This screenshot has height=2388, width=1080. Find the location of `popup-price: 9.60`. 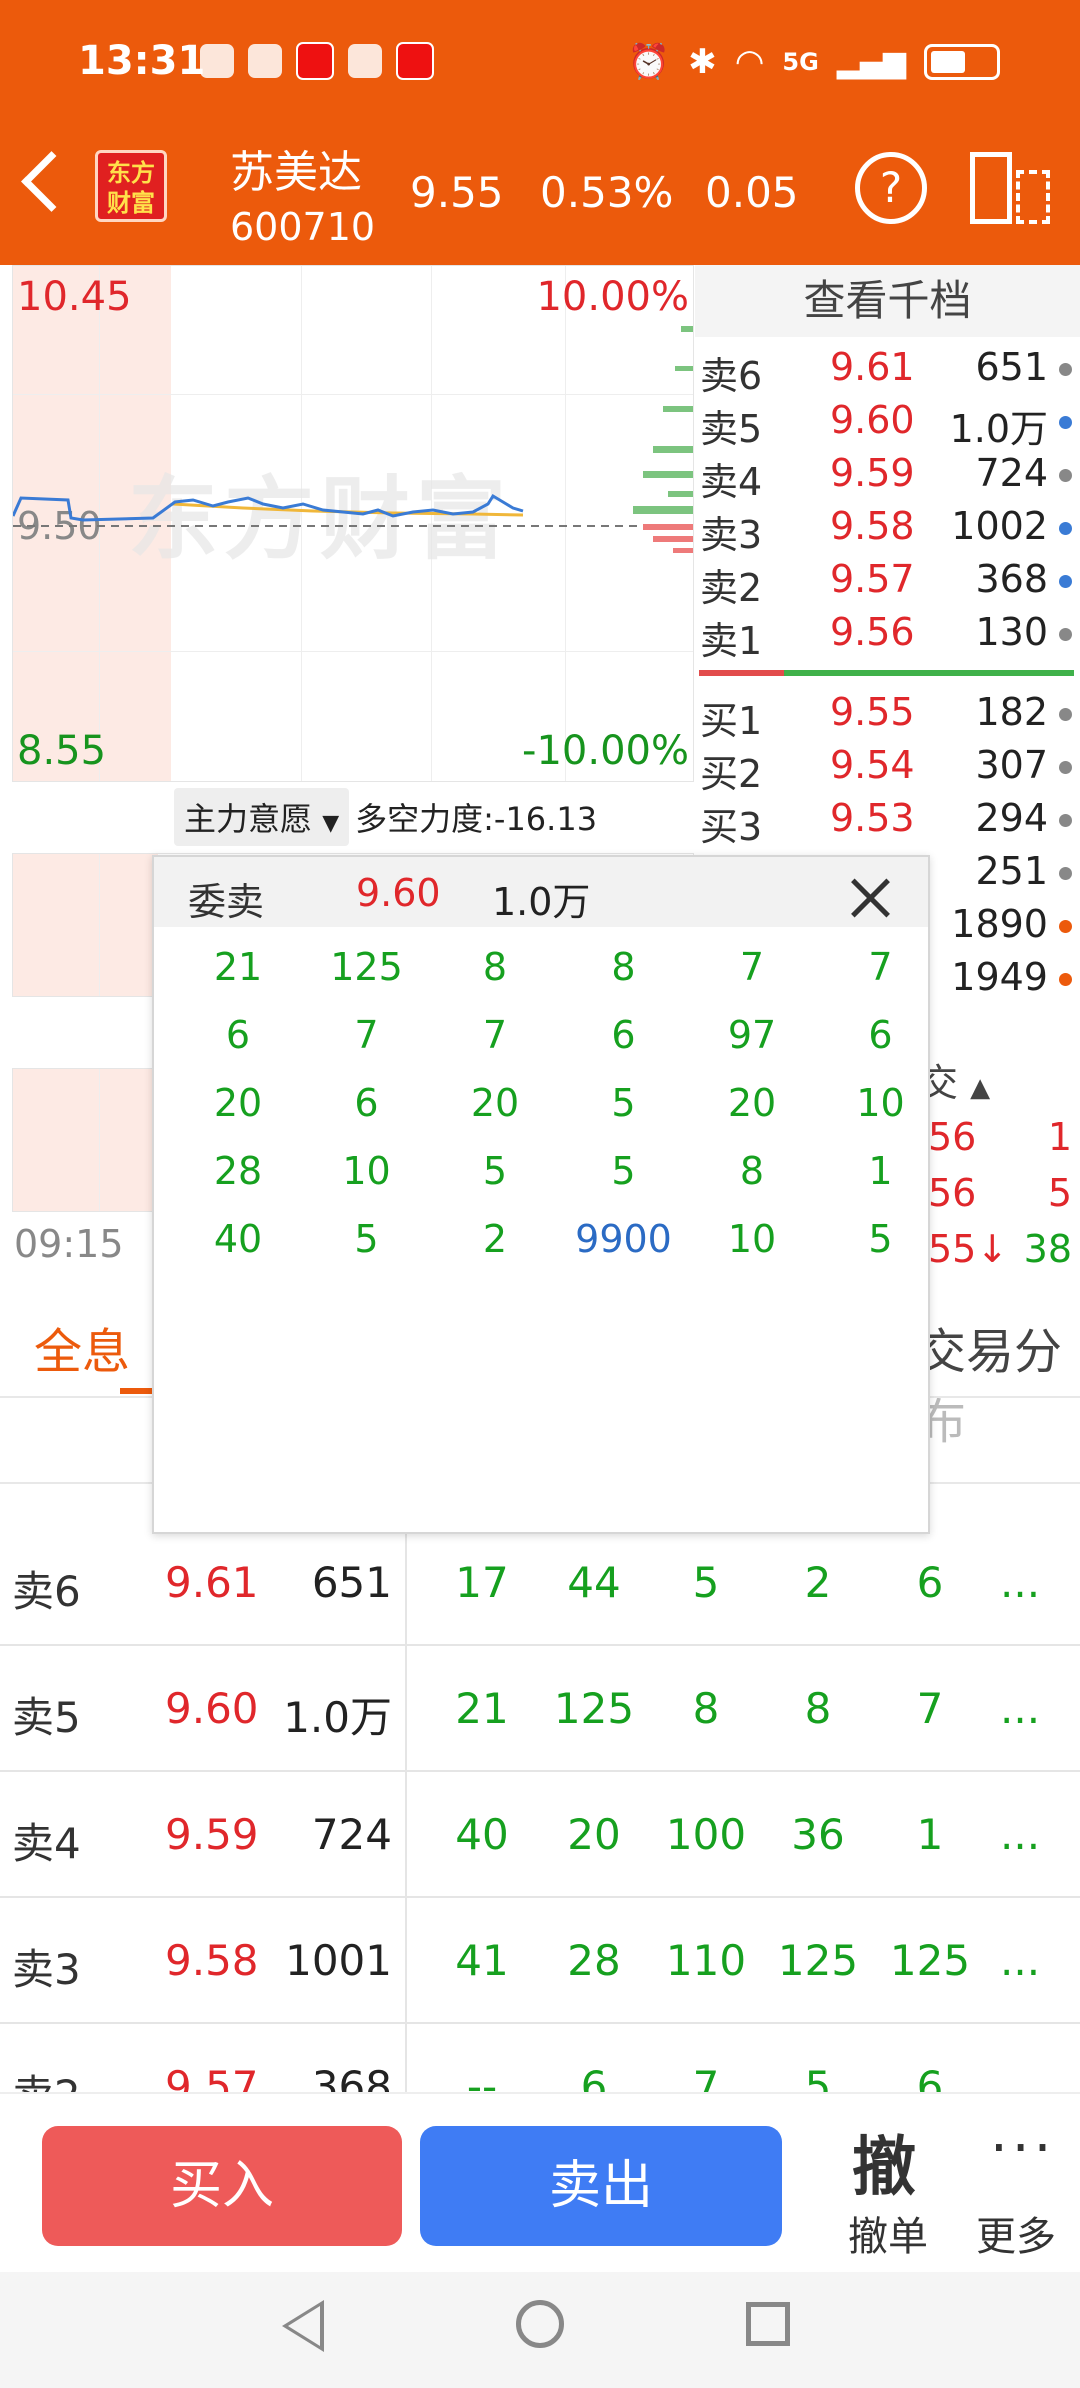

popup-price: 9.60 is located at coordinates (398, 893).